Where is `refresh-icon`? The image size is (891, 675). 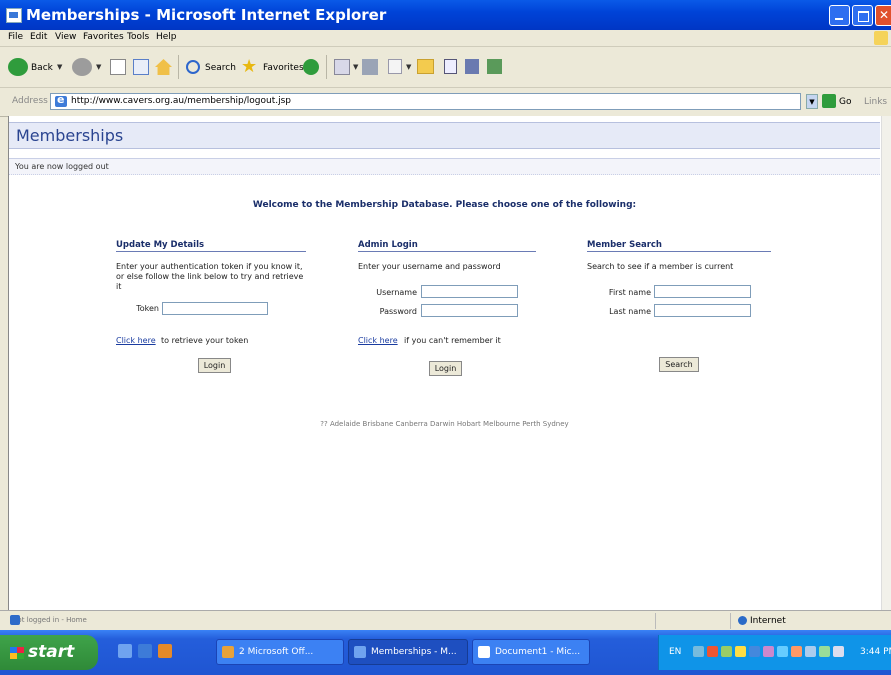 refresh-icon is located at coordinates (141, 67).